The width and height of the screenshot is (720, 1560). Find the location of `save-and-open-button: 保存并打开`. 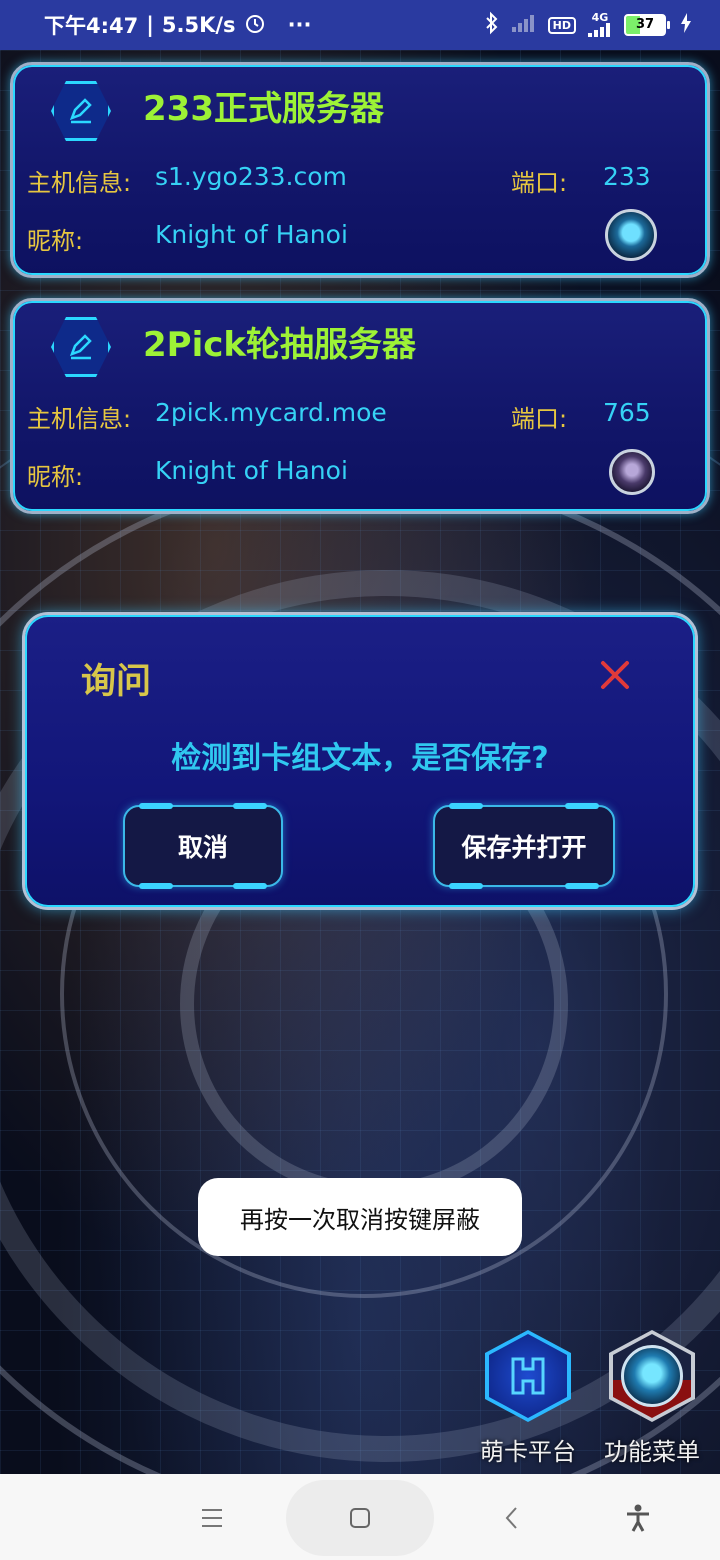

save-and-open-button: 保存并打开 is located at coordinates (524, 846).